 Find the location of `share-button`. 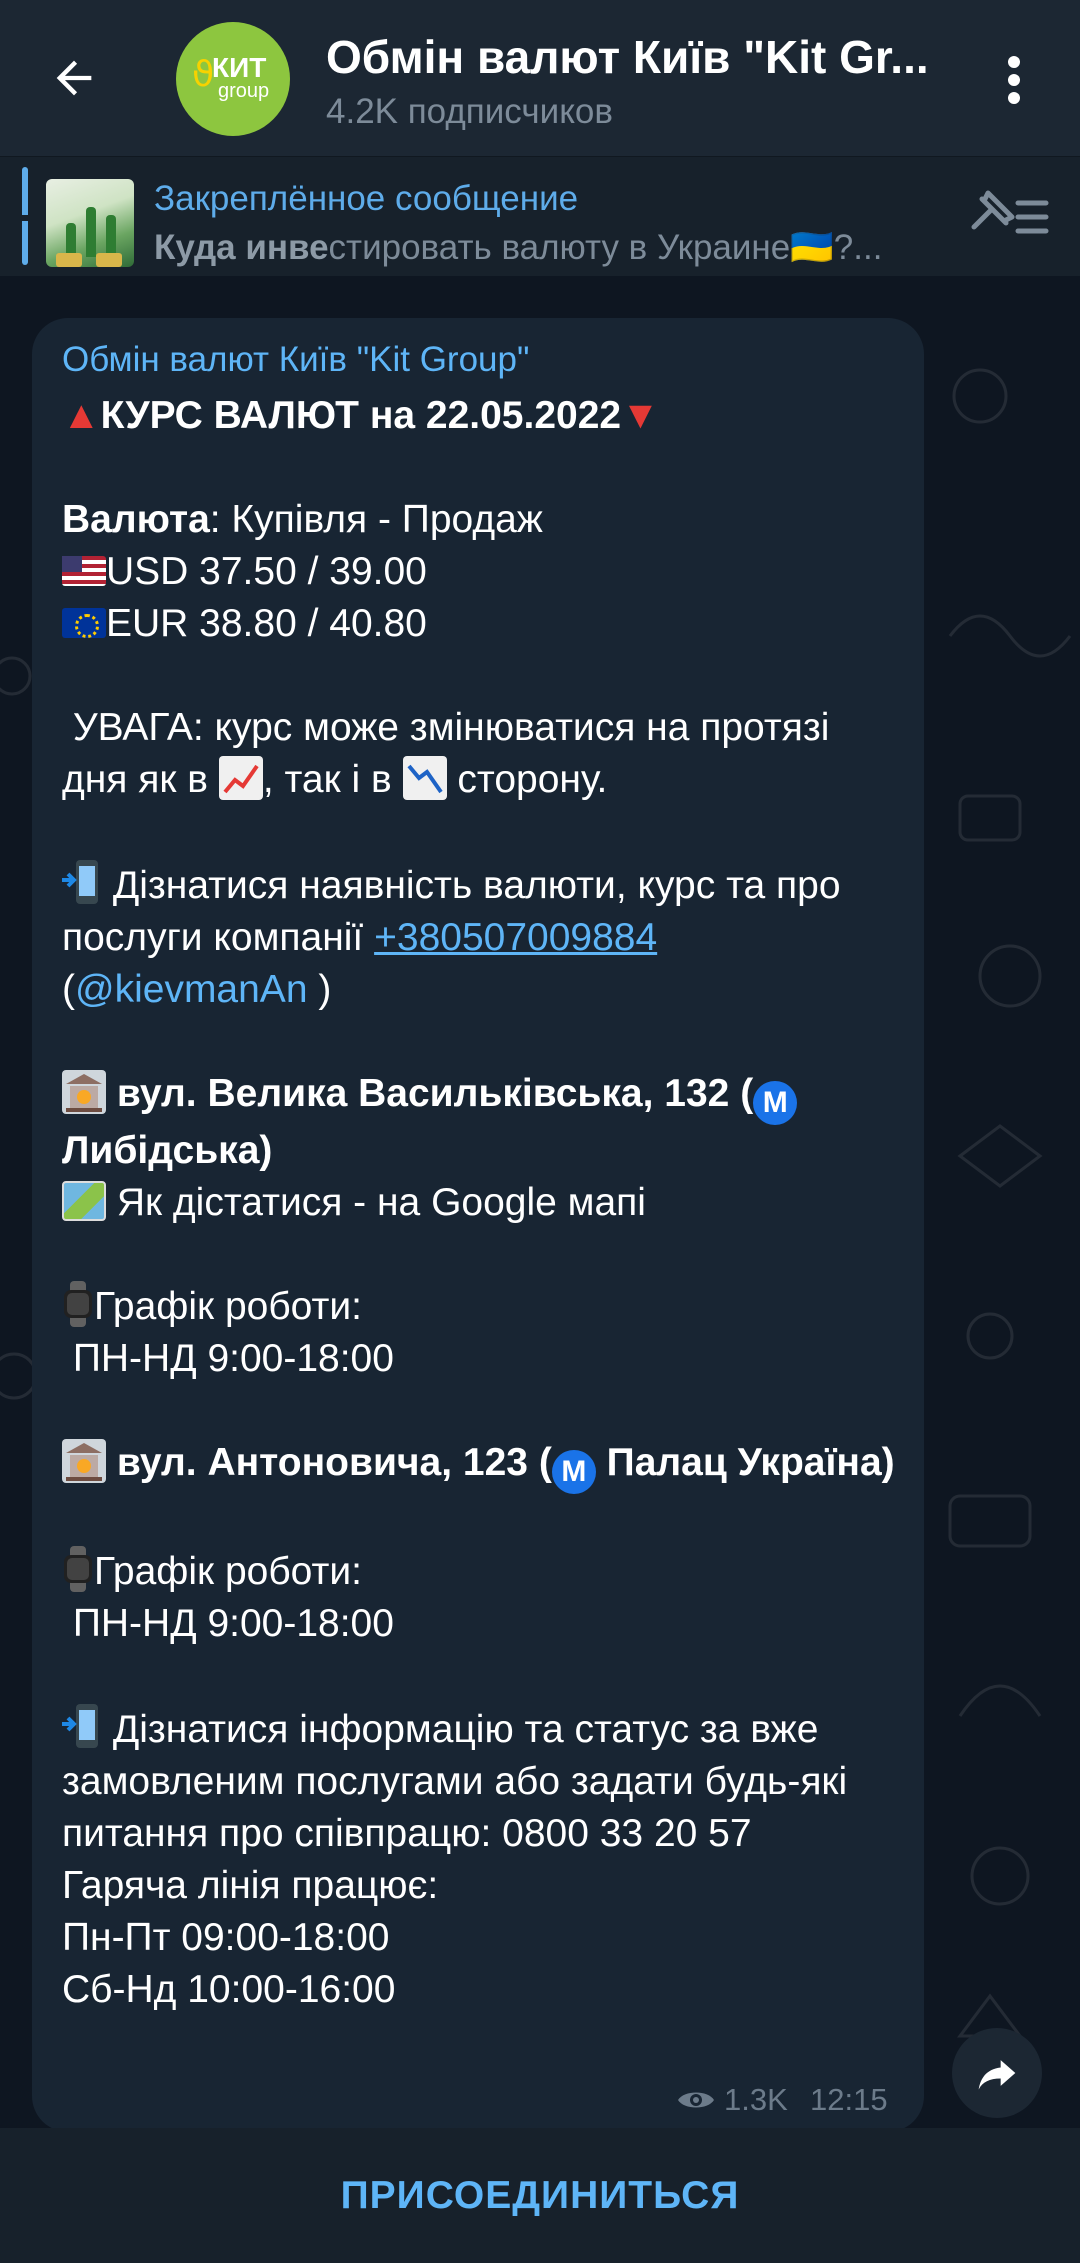

share-button is located at coordinates (997, 2073).